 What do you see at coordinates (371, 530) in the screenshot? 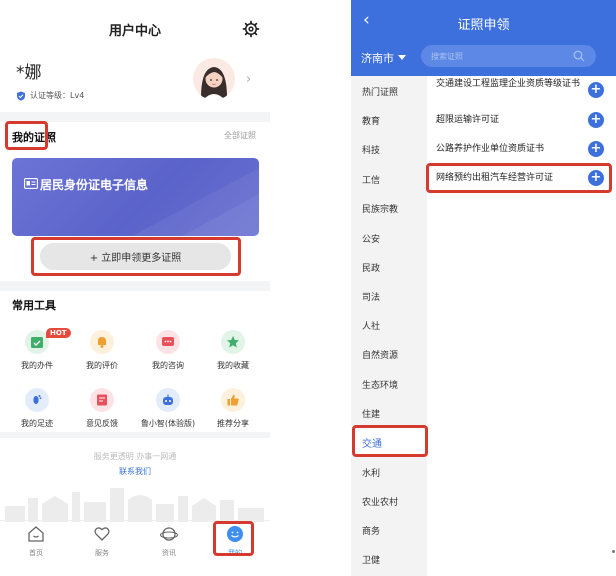
I see `category-commerce: 商务` at bounding box center [371, 530].